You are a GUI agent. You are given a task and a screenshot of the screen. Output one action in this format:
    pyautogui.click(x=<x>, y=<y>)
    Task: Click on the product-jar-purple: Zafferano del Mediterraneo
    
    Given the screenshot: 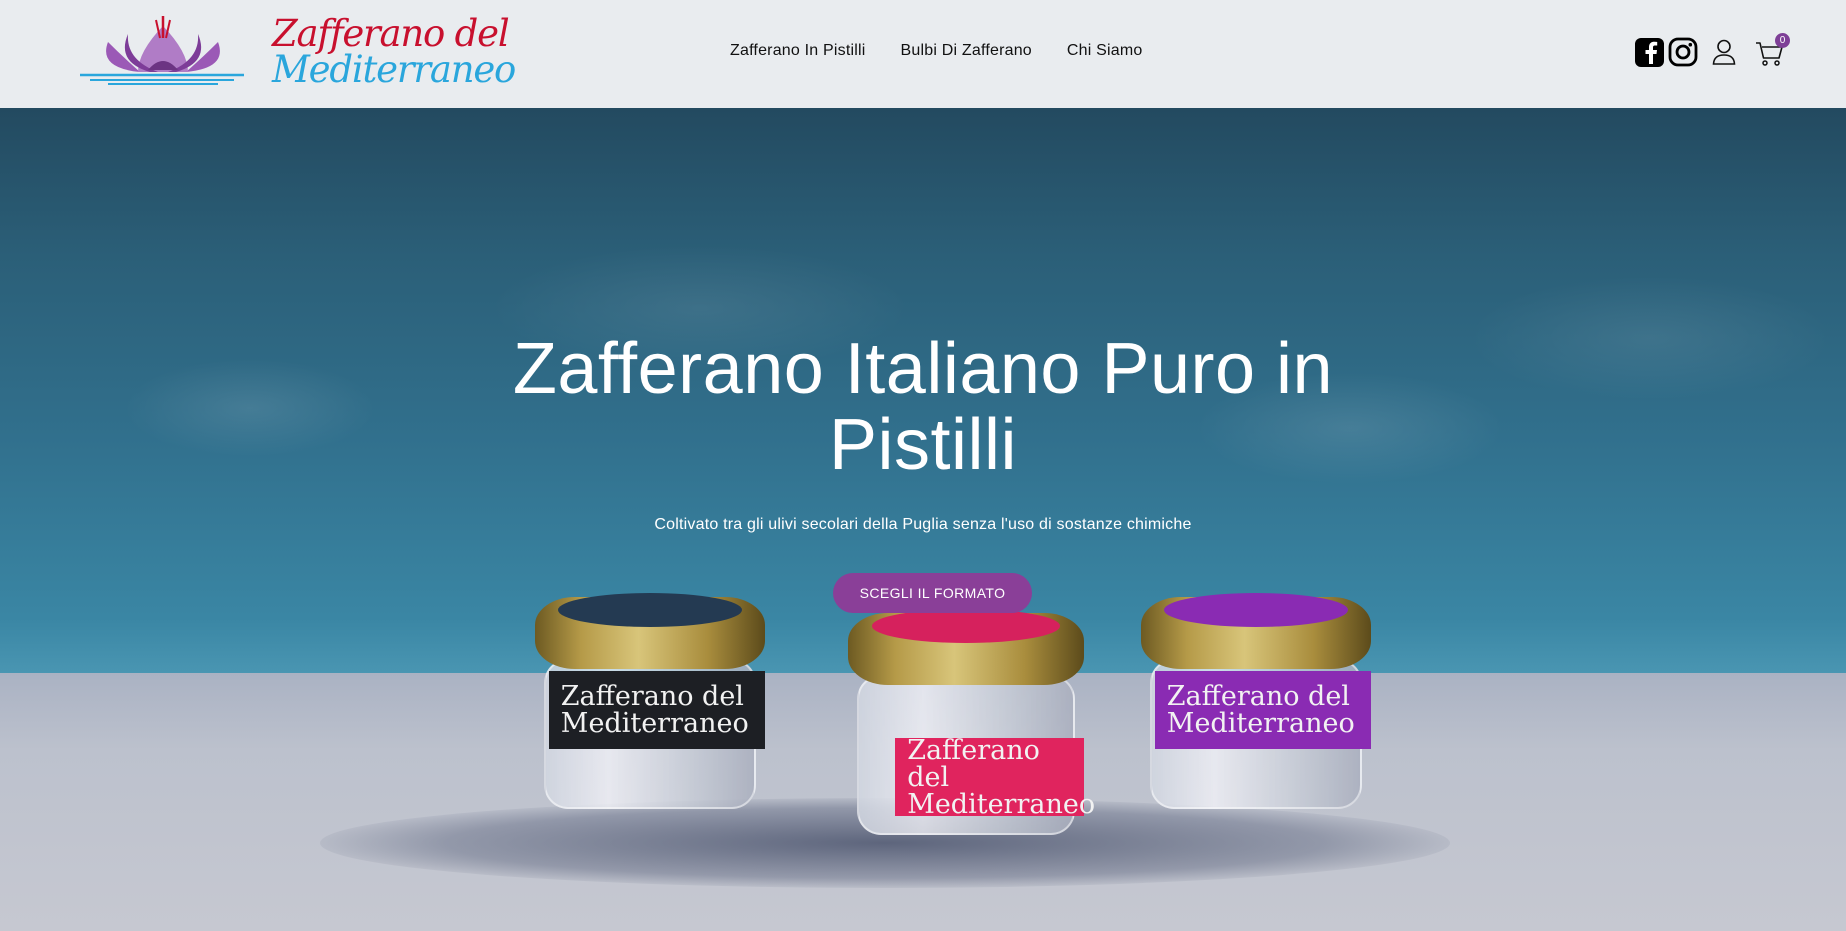 What is the action you would take?
    pyautogui.click(x=1256, y=715)
    